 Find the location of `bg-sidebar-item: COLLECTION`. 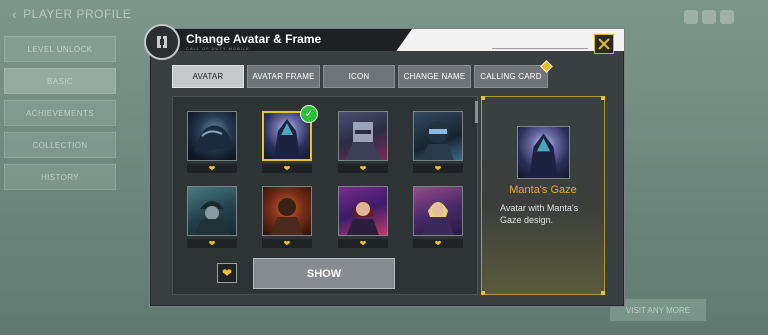

bg-sidebar-item: COLLECTION is located at coordinates (60, 145).